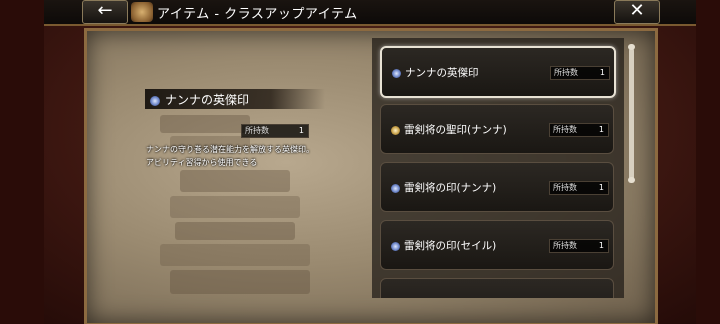 This screenshot has width=720, height=324. I want to click on close-icon: ✕, so click(637, 10).